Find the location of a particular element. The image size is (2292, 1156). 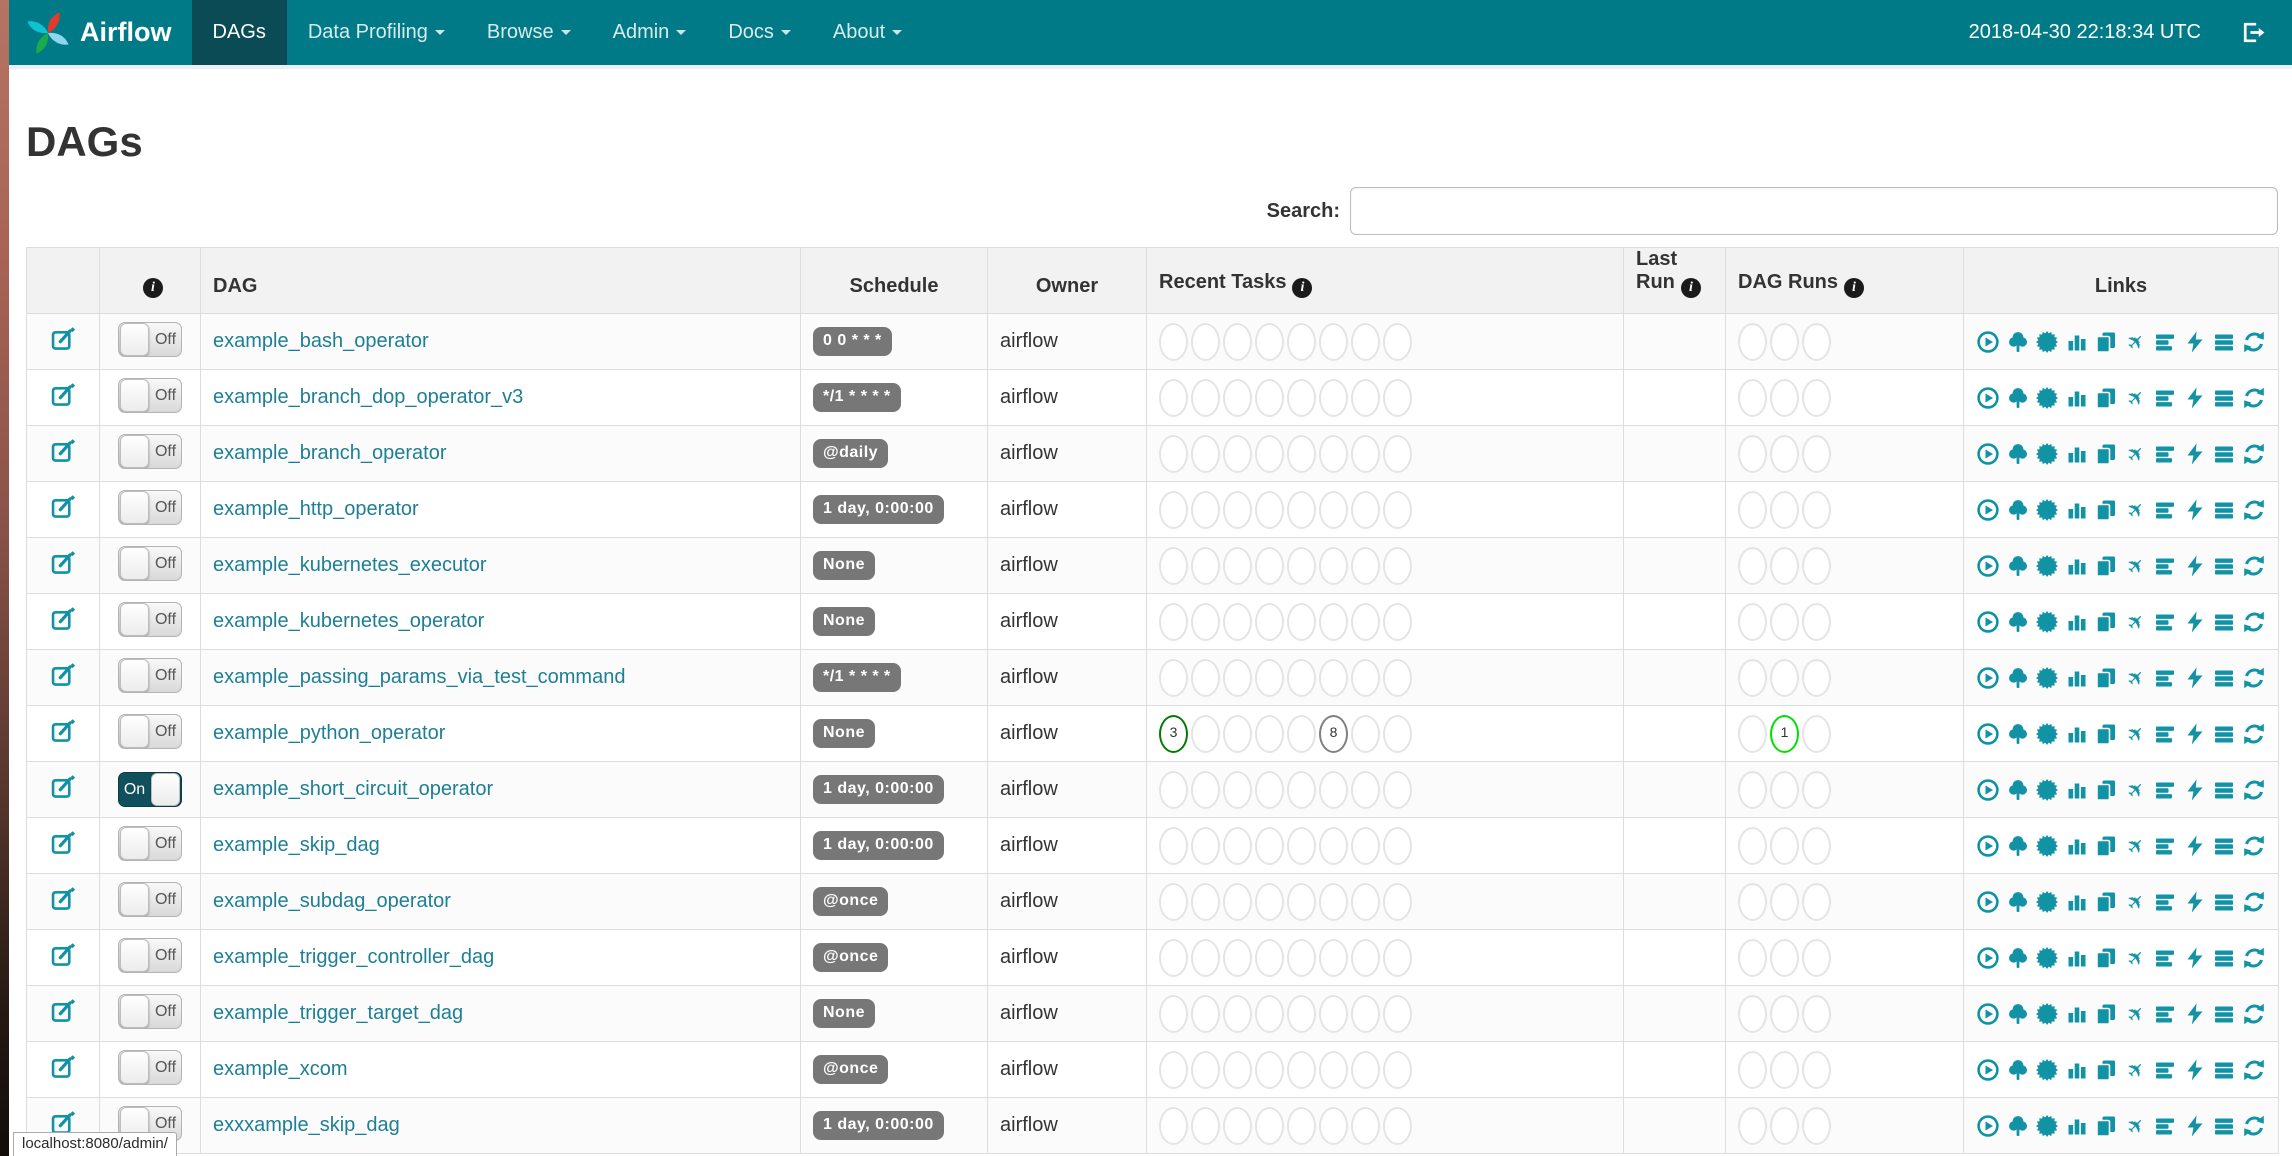

trigger-dag-icon is located at coordinates (1988, 622).